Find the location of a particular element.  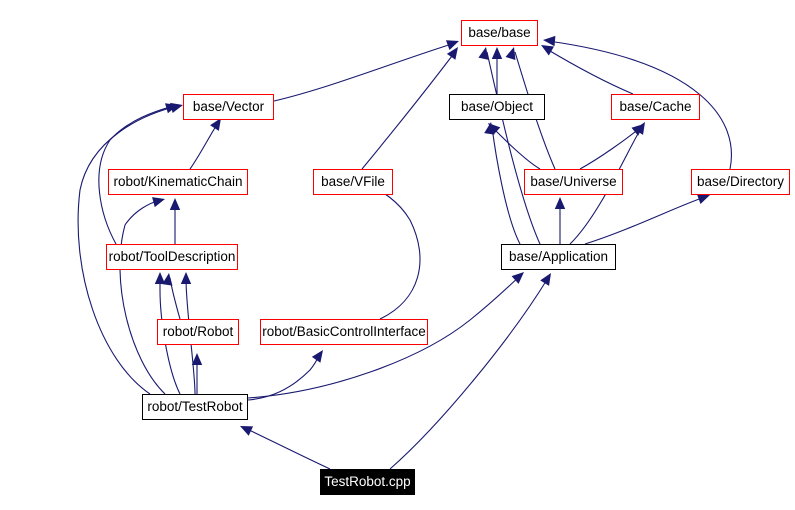

graph-node-base-object: base/Object is located at coordinates (497, 107).